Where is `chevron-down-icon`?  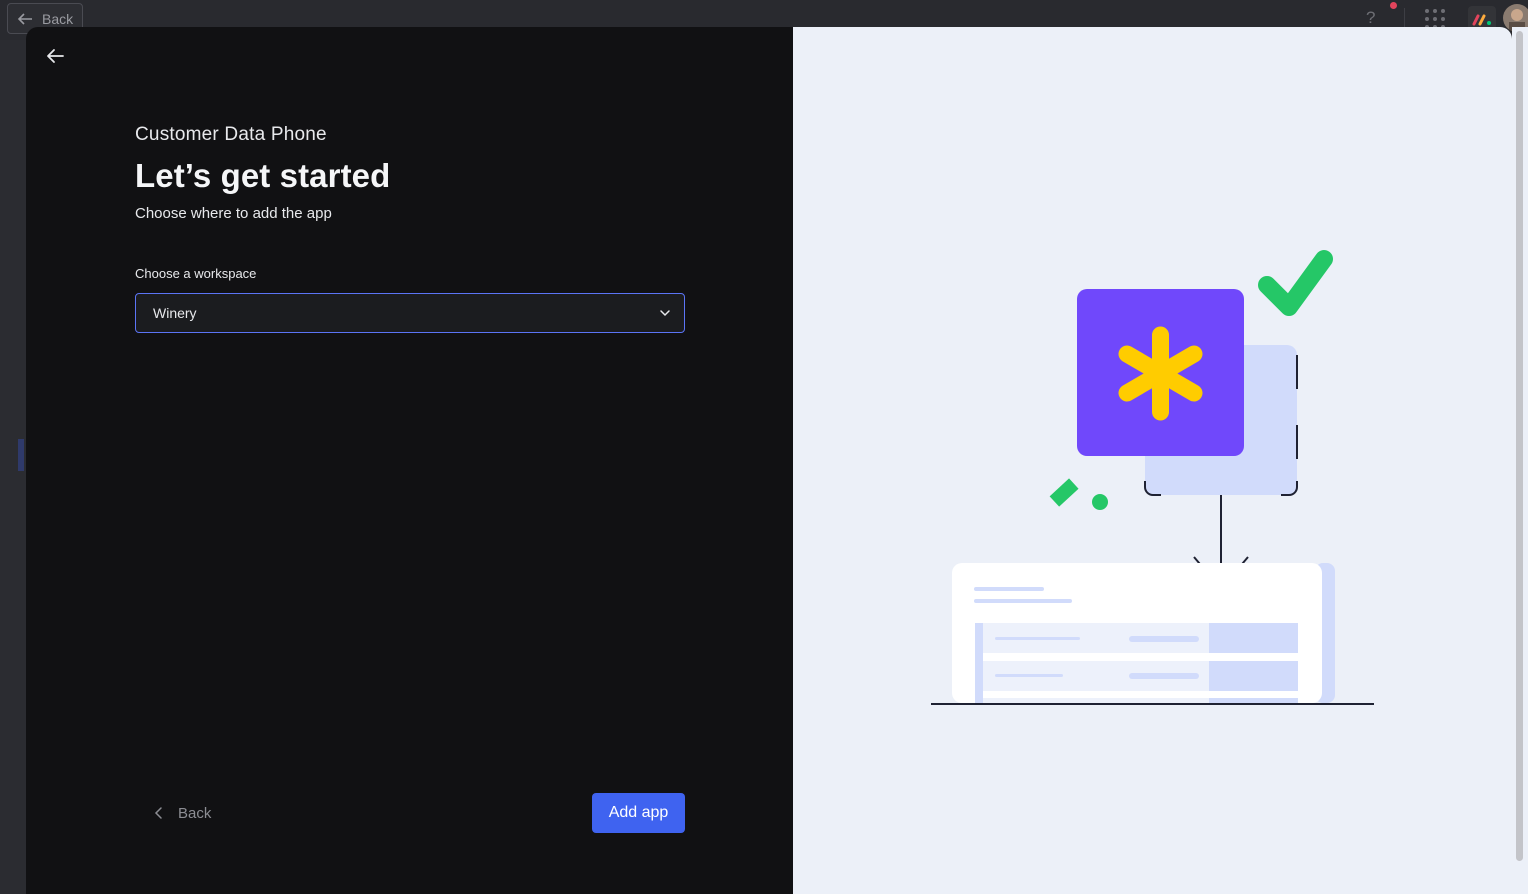
chevron-down-icon is located at coordinates (665, 313).